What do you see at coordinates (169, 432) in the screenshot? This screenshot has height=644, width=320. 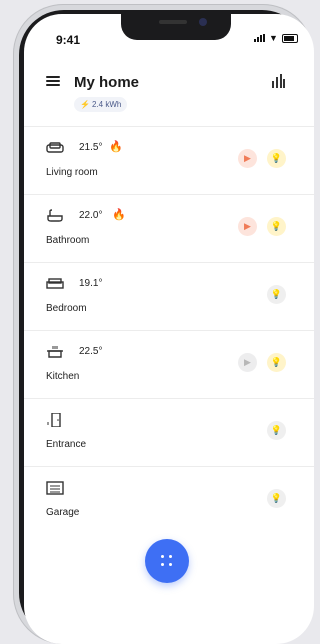 I see `room-card-entrance: Entrance 💡` at bounding box center [169, 432].